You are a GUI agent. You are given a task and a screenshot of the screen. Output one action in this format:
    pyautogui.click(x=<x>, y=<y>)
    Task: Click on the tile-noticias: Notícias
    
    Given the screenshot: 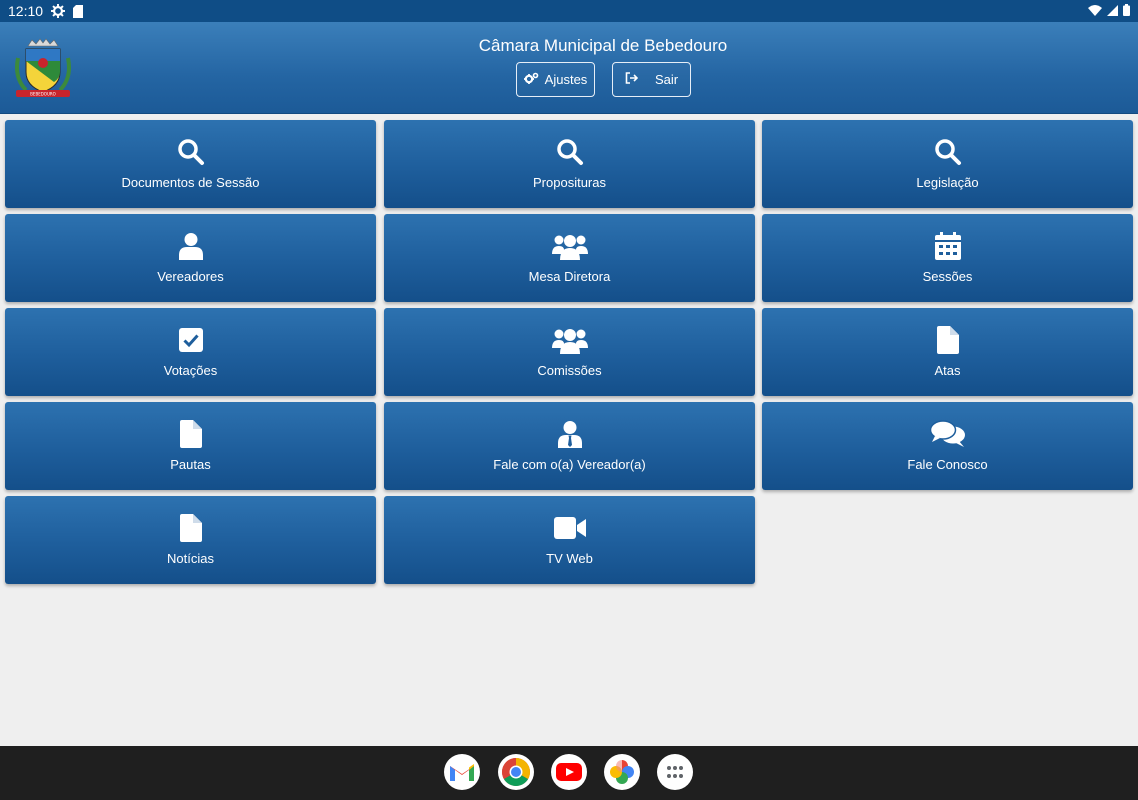 What is the action you would take?
    pyautogui.click(x=190, y=540)
    